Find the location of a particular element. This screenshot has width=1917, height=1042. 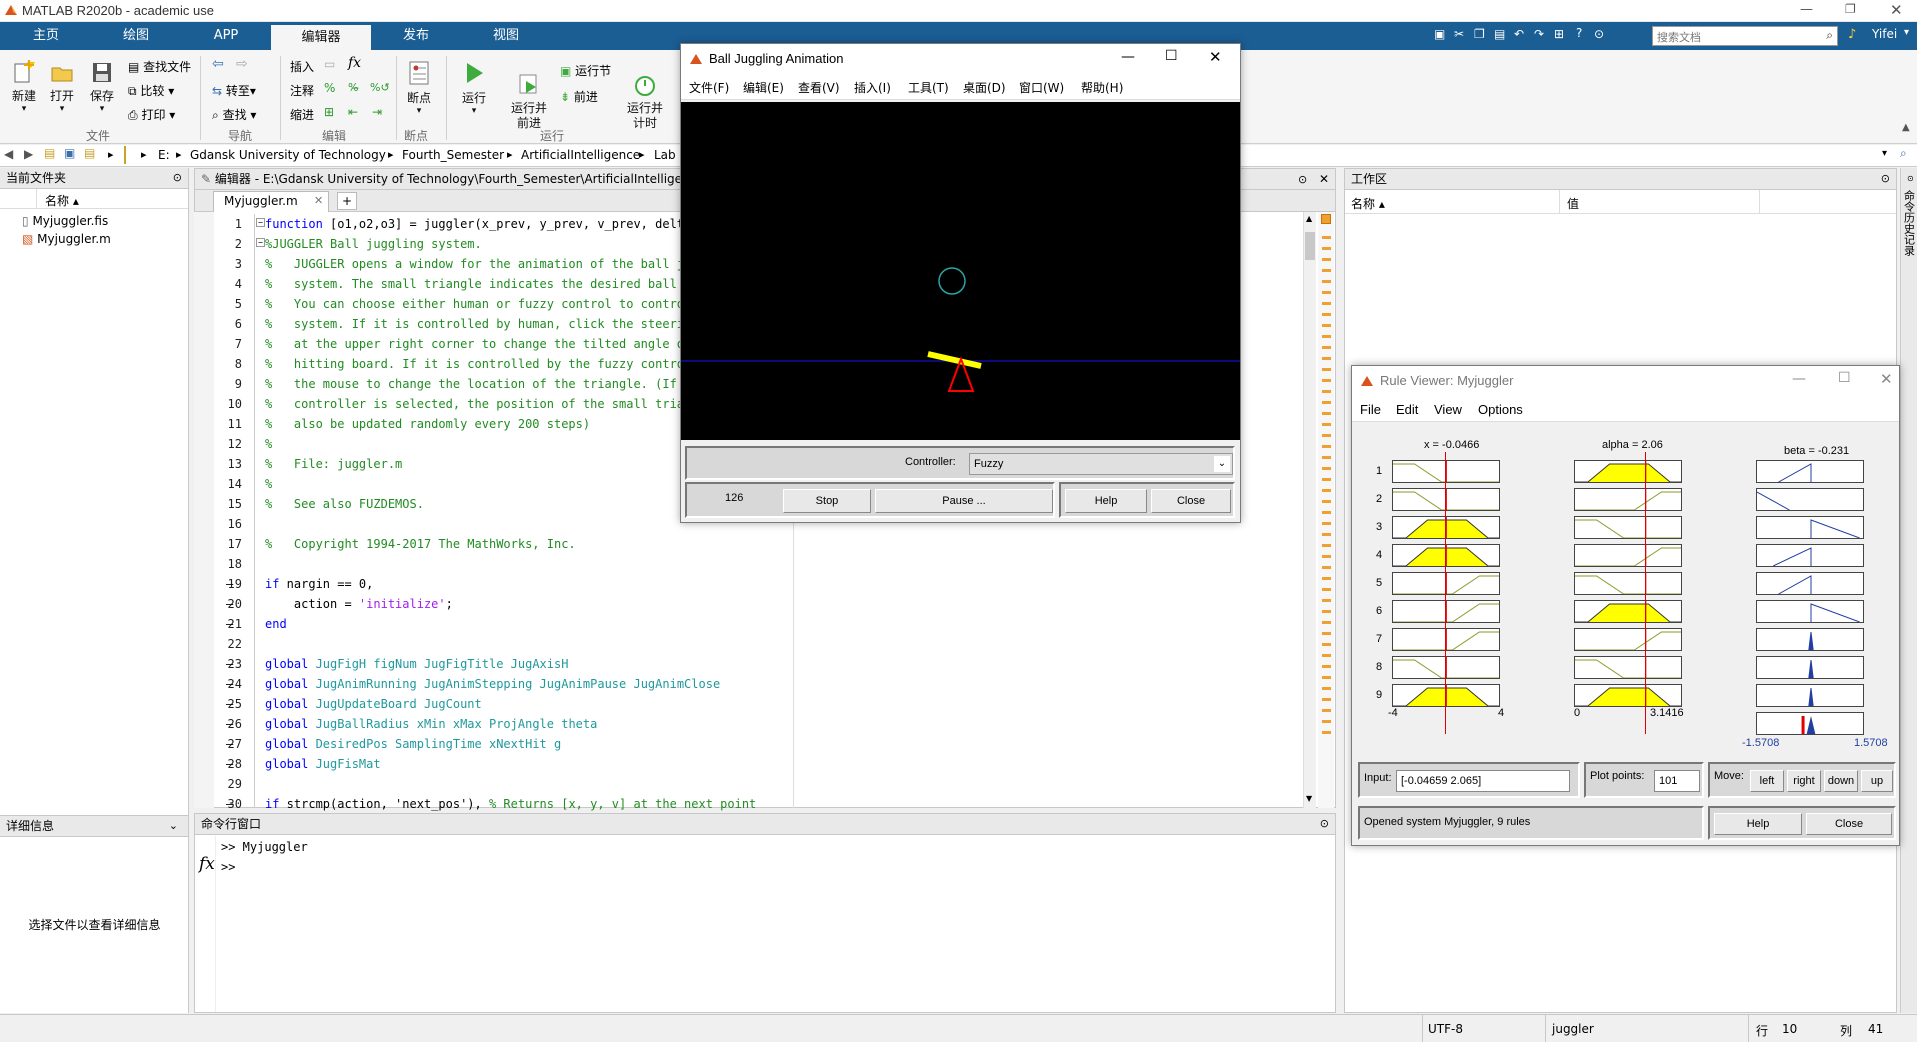

line-number: 15 is located at coordinates (228, 504).